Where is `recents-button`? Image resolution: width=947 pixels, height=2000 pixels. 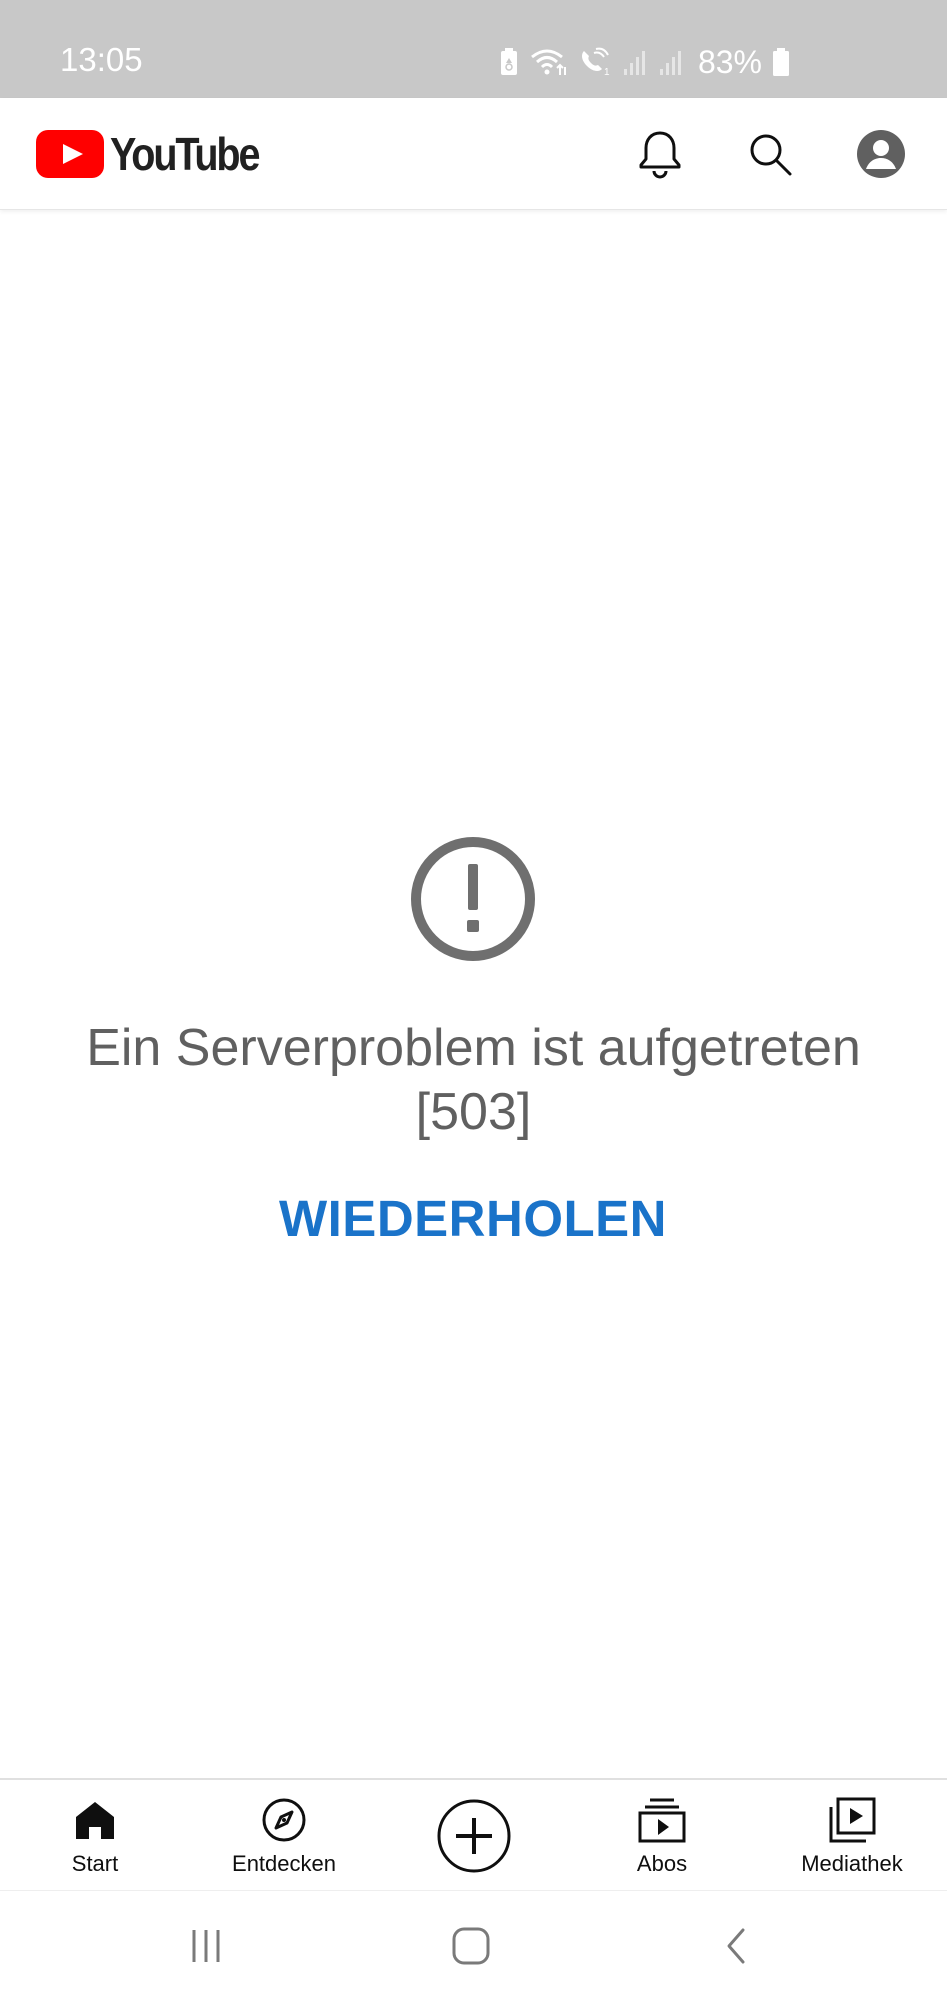 recents-button is located at coordinates (206, 1946).